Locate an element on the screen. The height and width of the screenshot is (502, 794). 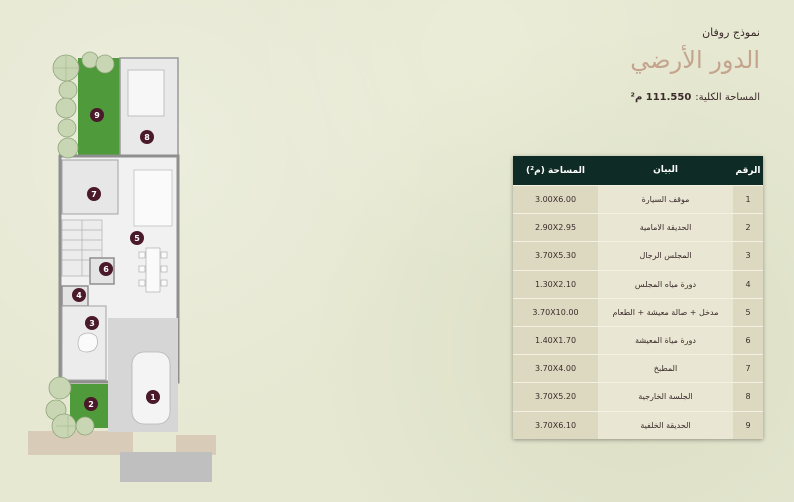
table-row: 8 الجلسة الخارجية 3.70X5.20 is located at coordinates (638, 396).